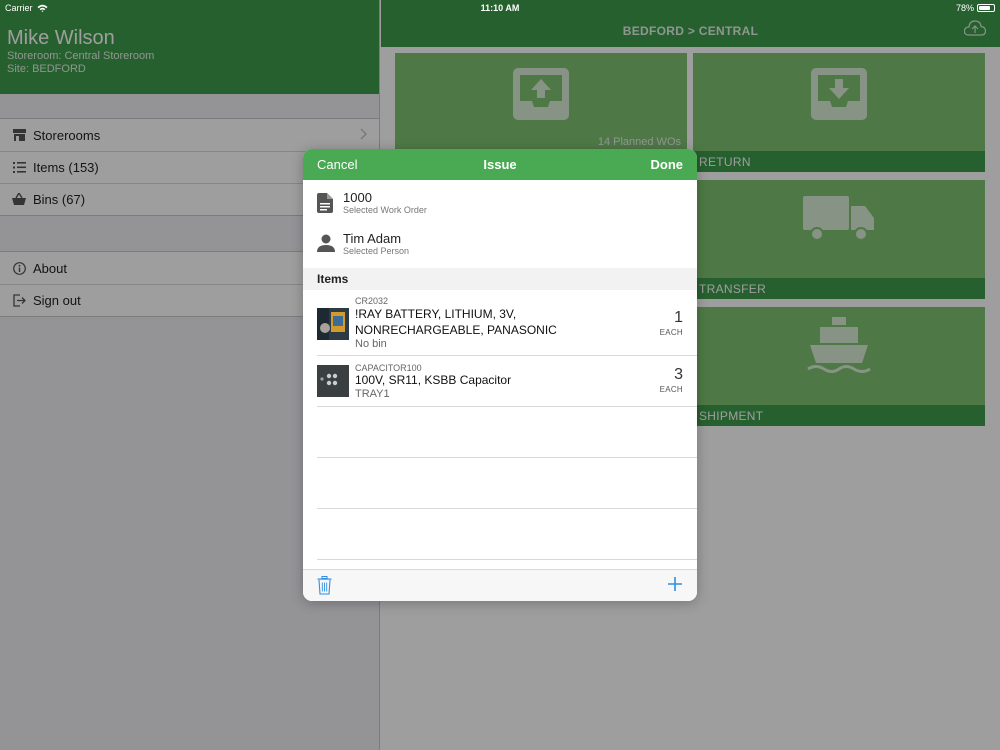  What do you see at coordinates (433, 380) in the screenshot?
I see `item-description: 100V, SR11, KSBB Capacitor` at bounding box center [433, 380].